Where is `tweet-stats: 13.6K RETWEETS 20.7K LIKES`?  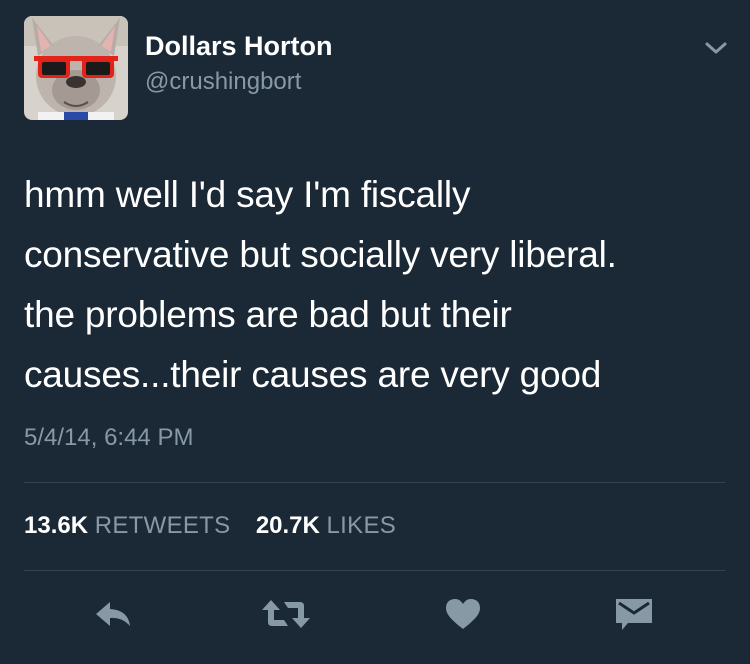 tweet-stats: 13.6K RETWEETS 20.7K LIKES is located at coordinates (210, 526).